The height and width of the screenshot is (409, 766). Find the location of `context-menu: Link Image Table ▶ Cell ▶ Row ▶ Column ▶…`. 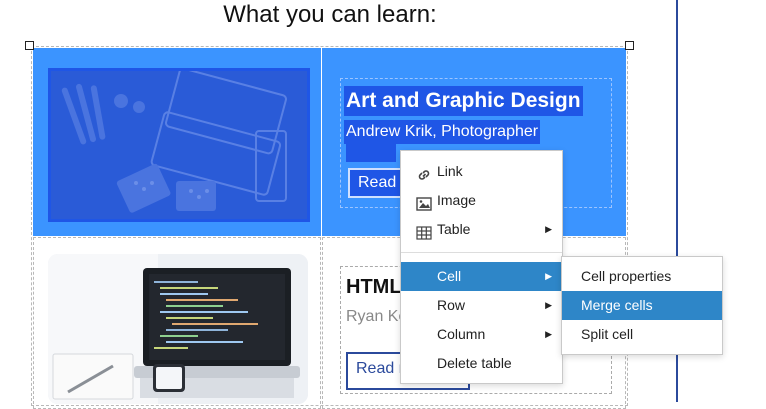

context-menu: Link Image Table ▶ Cell ▶ Row ▶ Column ▶… is located at coordinates (481, 267).